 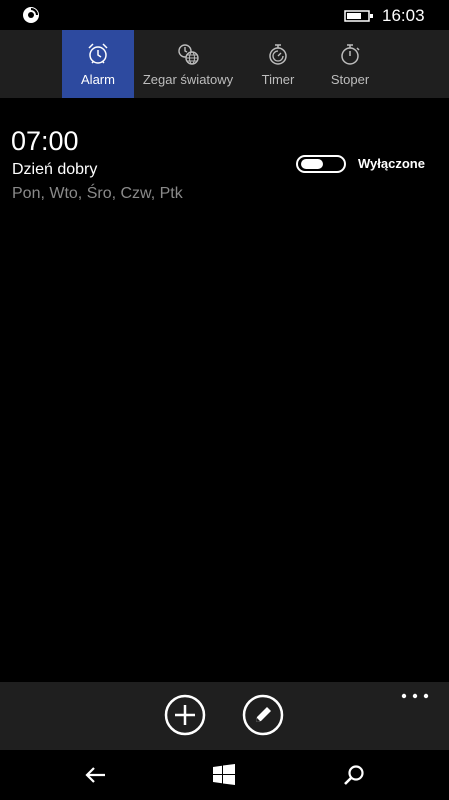 I want to click on tab-label: Timer, so click(x=278, y=79).